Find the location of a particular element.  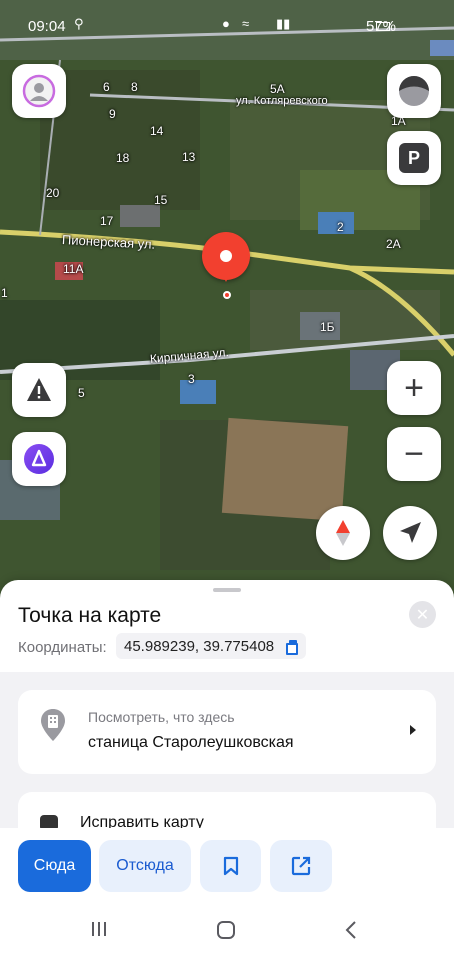

coords-label: Координаты: is located at coordinates (62, 647).